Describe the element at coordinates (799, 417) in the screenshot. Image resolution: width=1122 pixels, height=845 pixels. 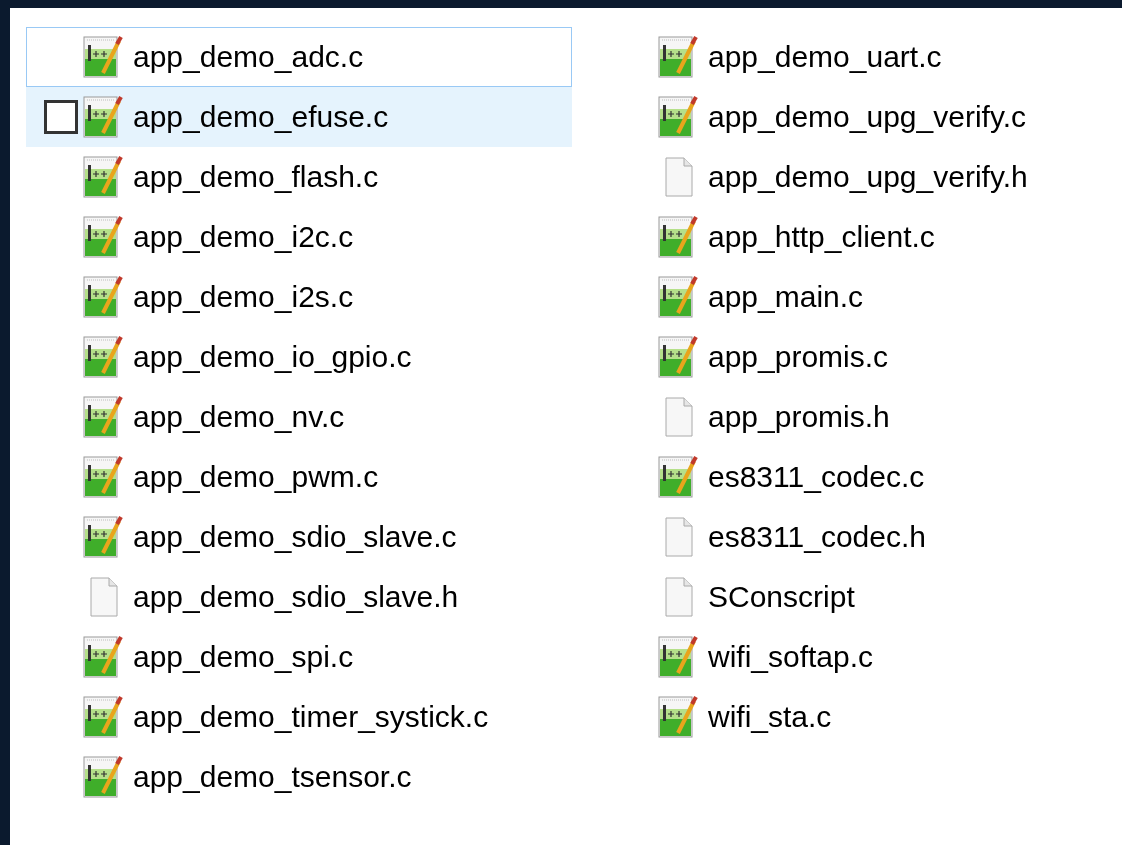
I see `file-name: app_promis.h` at that location.